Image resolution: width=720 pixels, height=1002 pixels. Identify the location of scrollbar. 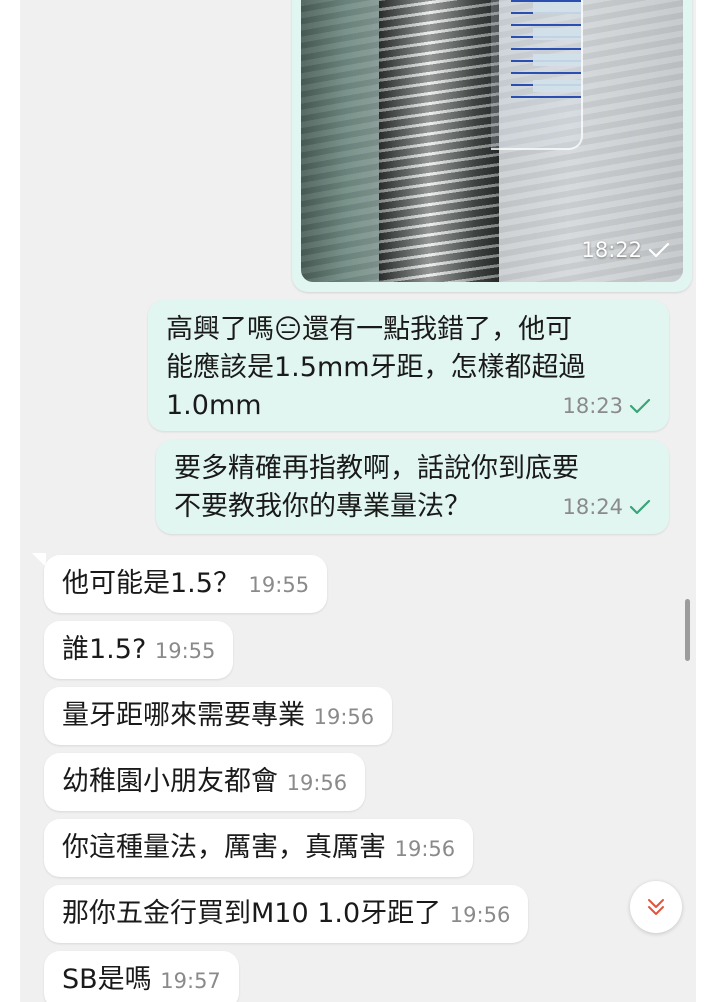
(687, 630).